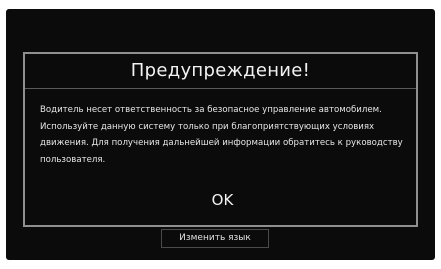  I want to click on title-divider, so click(220, 88).